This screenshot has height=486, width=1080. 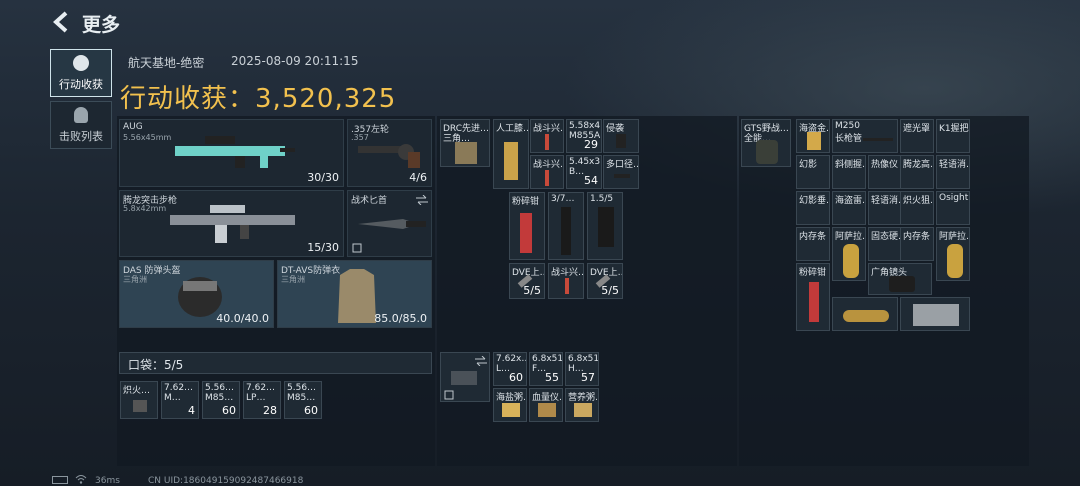 I want to click on rig-item: 粉碎钳, so click(x=527, y=226).